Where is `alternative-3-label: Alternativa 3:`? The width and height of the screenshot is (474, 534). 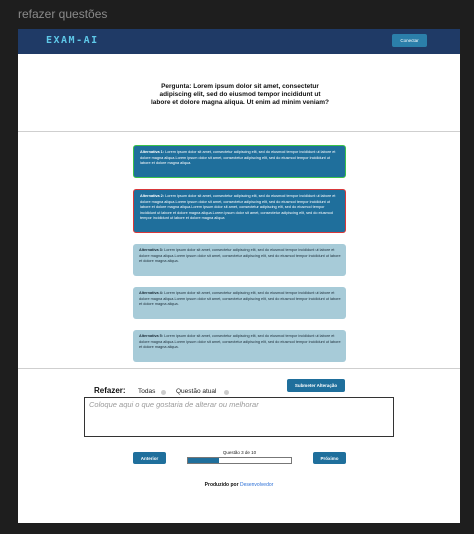 alternative-3-label: Alternativa 3: is located at coordinates (151, 250).